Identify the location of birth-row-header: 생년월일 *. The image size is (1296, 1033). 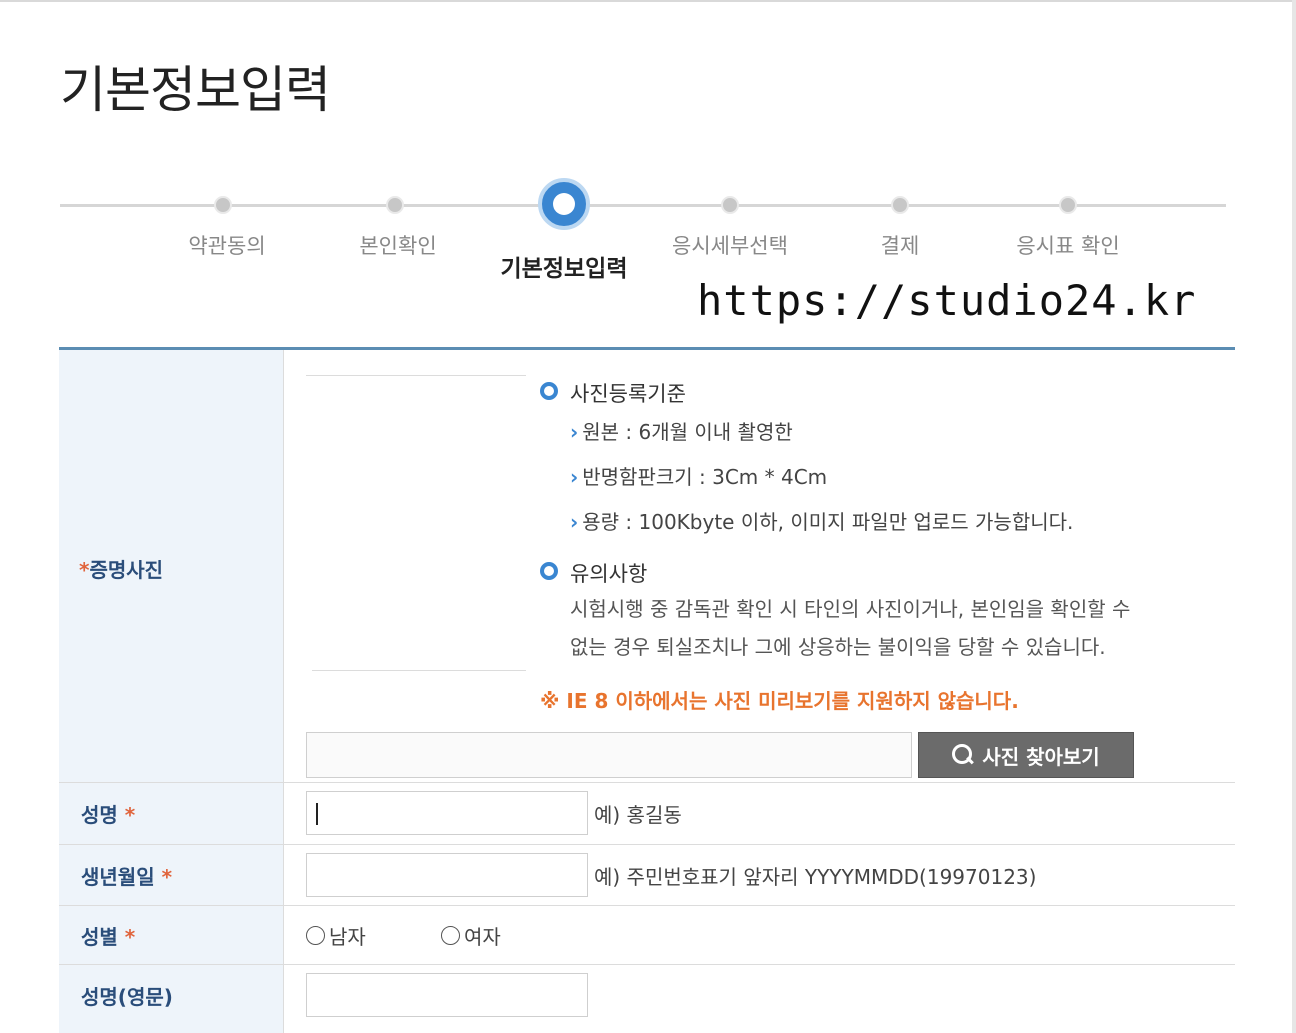
(171, 875).